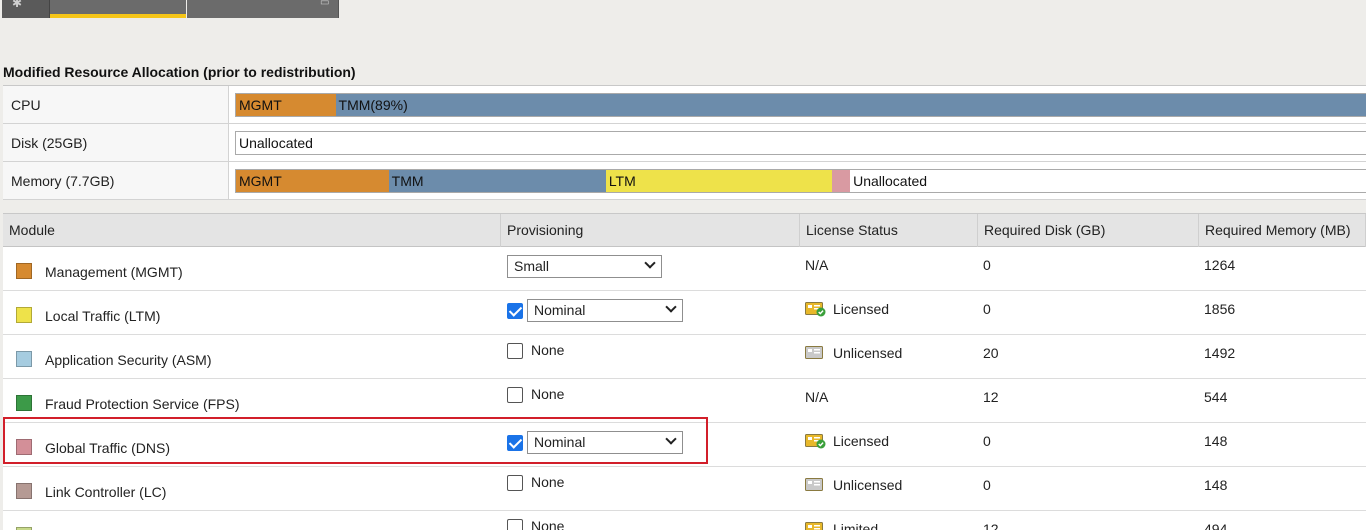 The height and width of the screenshot is (530, 1366). I want to click on provisioning-select: Small, so click(584, 266).